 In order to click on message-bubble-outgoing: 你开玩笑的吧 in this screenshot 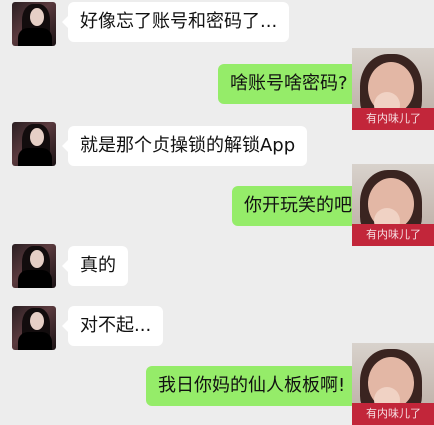, I will do `click(301, 206)`.